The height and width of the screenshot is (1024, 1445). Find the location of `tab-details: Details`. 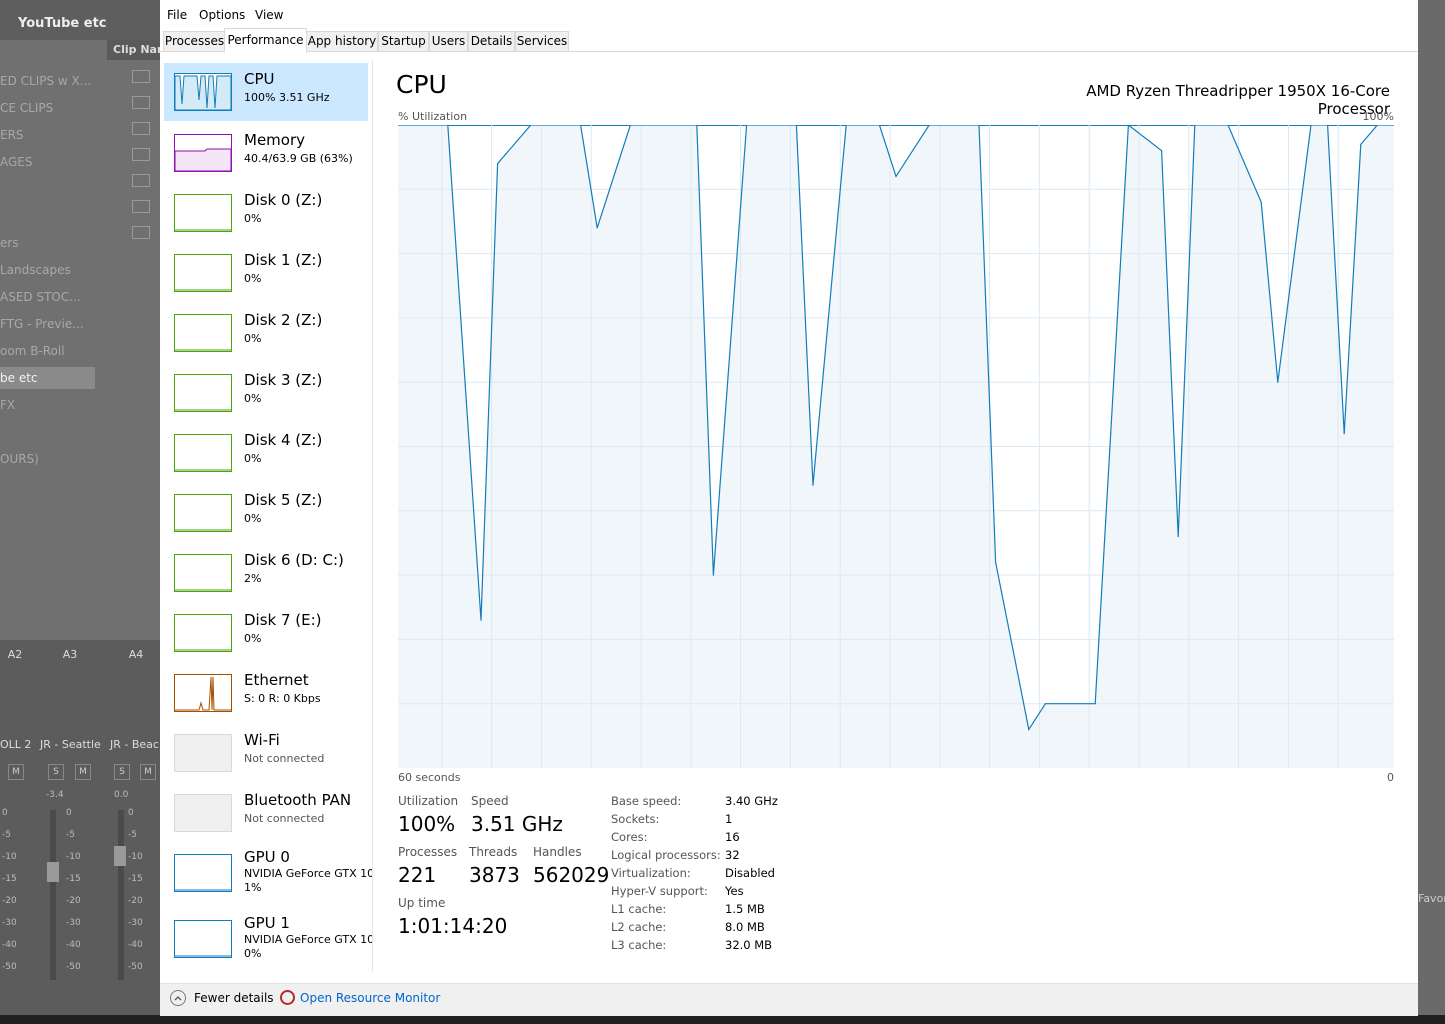

tab-details: Details is located at coordinates (491, 41).